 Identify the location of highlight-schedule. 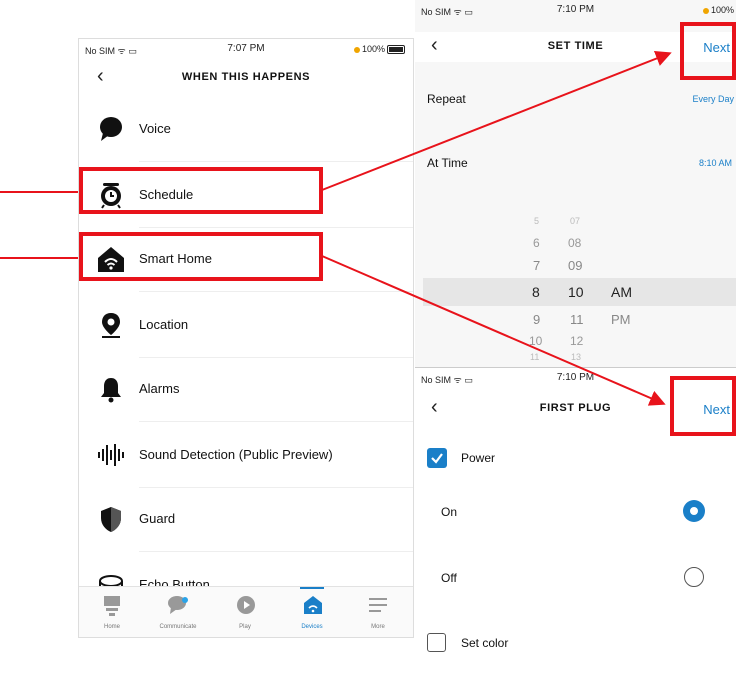
(201, 190).